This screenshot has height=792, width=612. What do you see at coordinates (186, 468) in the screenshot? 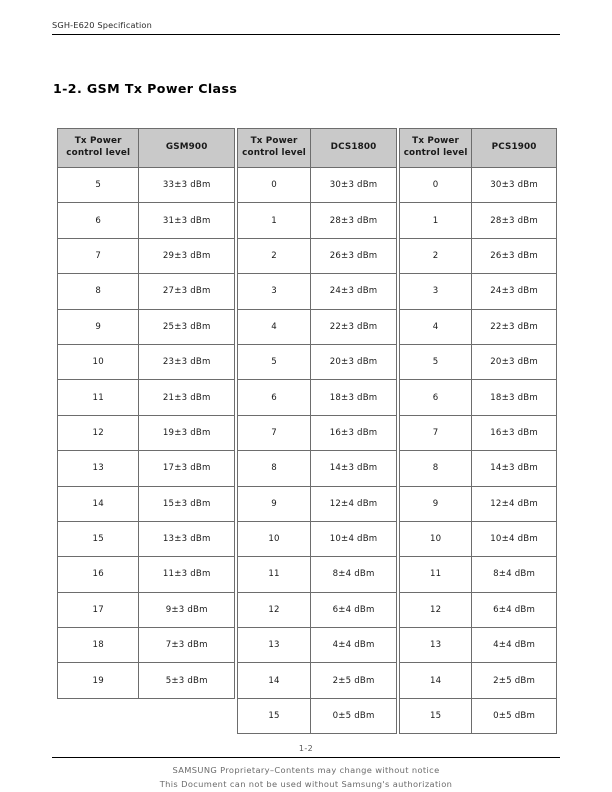
I see `cell-power-value: 17±3 dBm` at bounding box center [186, 468].